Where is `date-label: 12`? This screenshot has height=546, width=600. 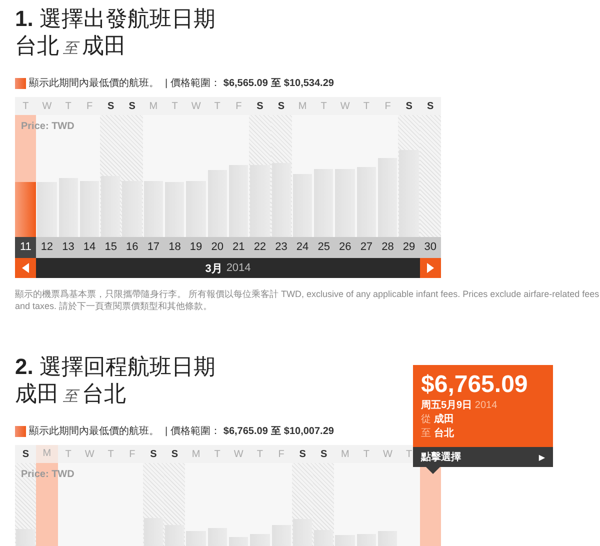
date-label: 12 is located at coordinates (47, 247).